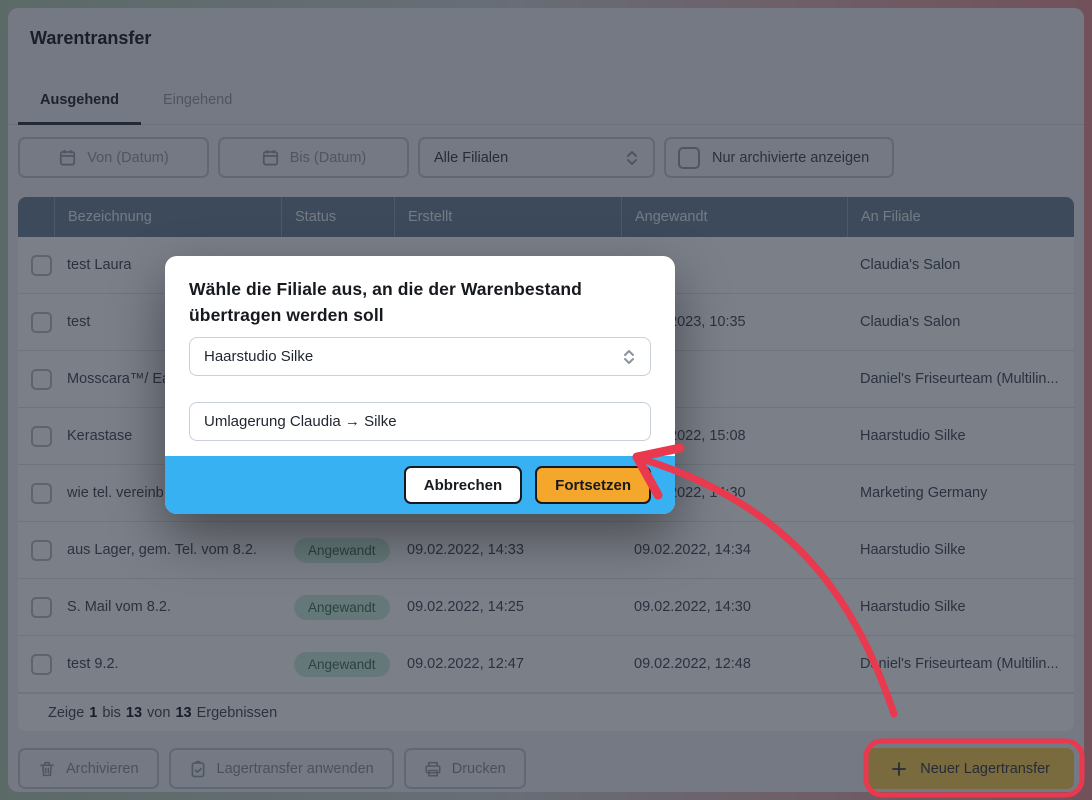 Image resolution: width=1092 pixels, height=800 pixels. What do you see at coordinates (463, 485) in the screenshot?
I see `cancel-button: Abbrechen` at bounding box center [463, 485].